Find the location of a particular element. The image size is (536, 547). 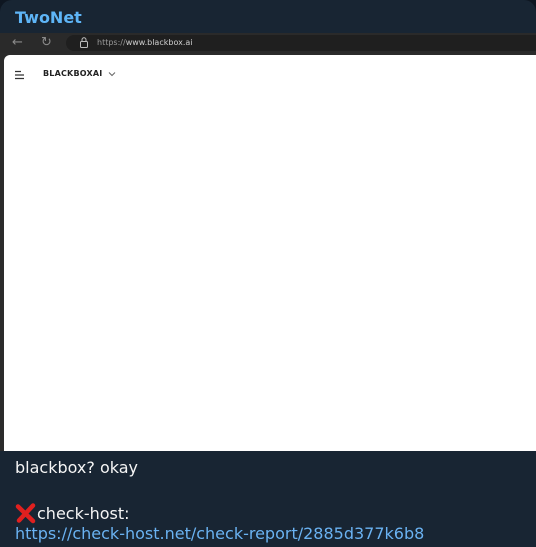

lock-icon is located at coordinates (84, 42).